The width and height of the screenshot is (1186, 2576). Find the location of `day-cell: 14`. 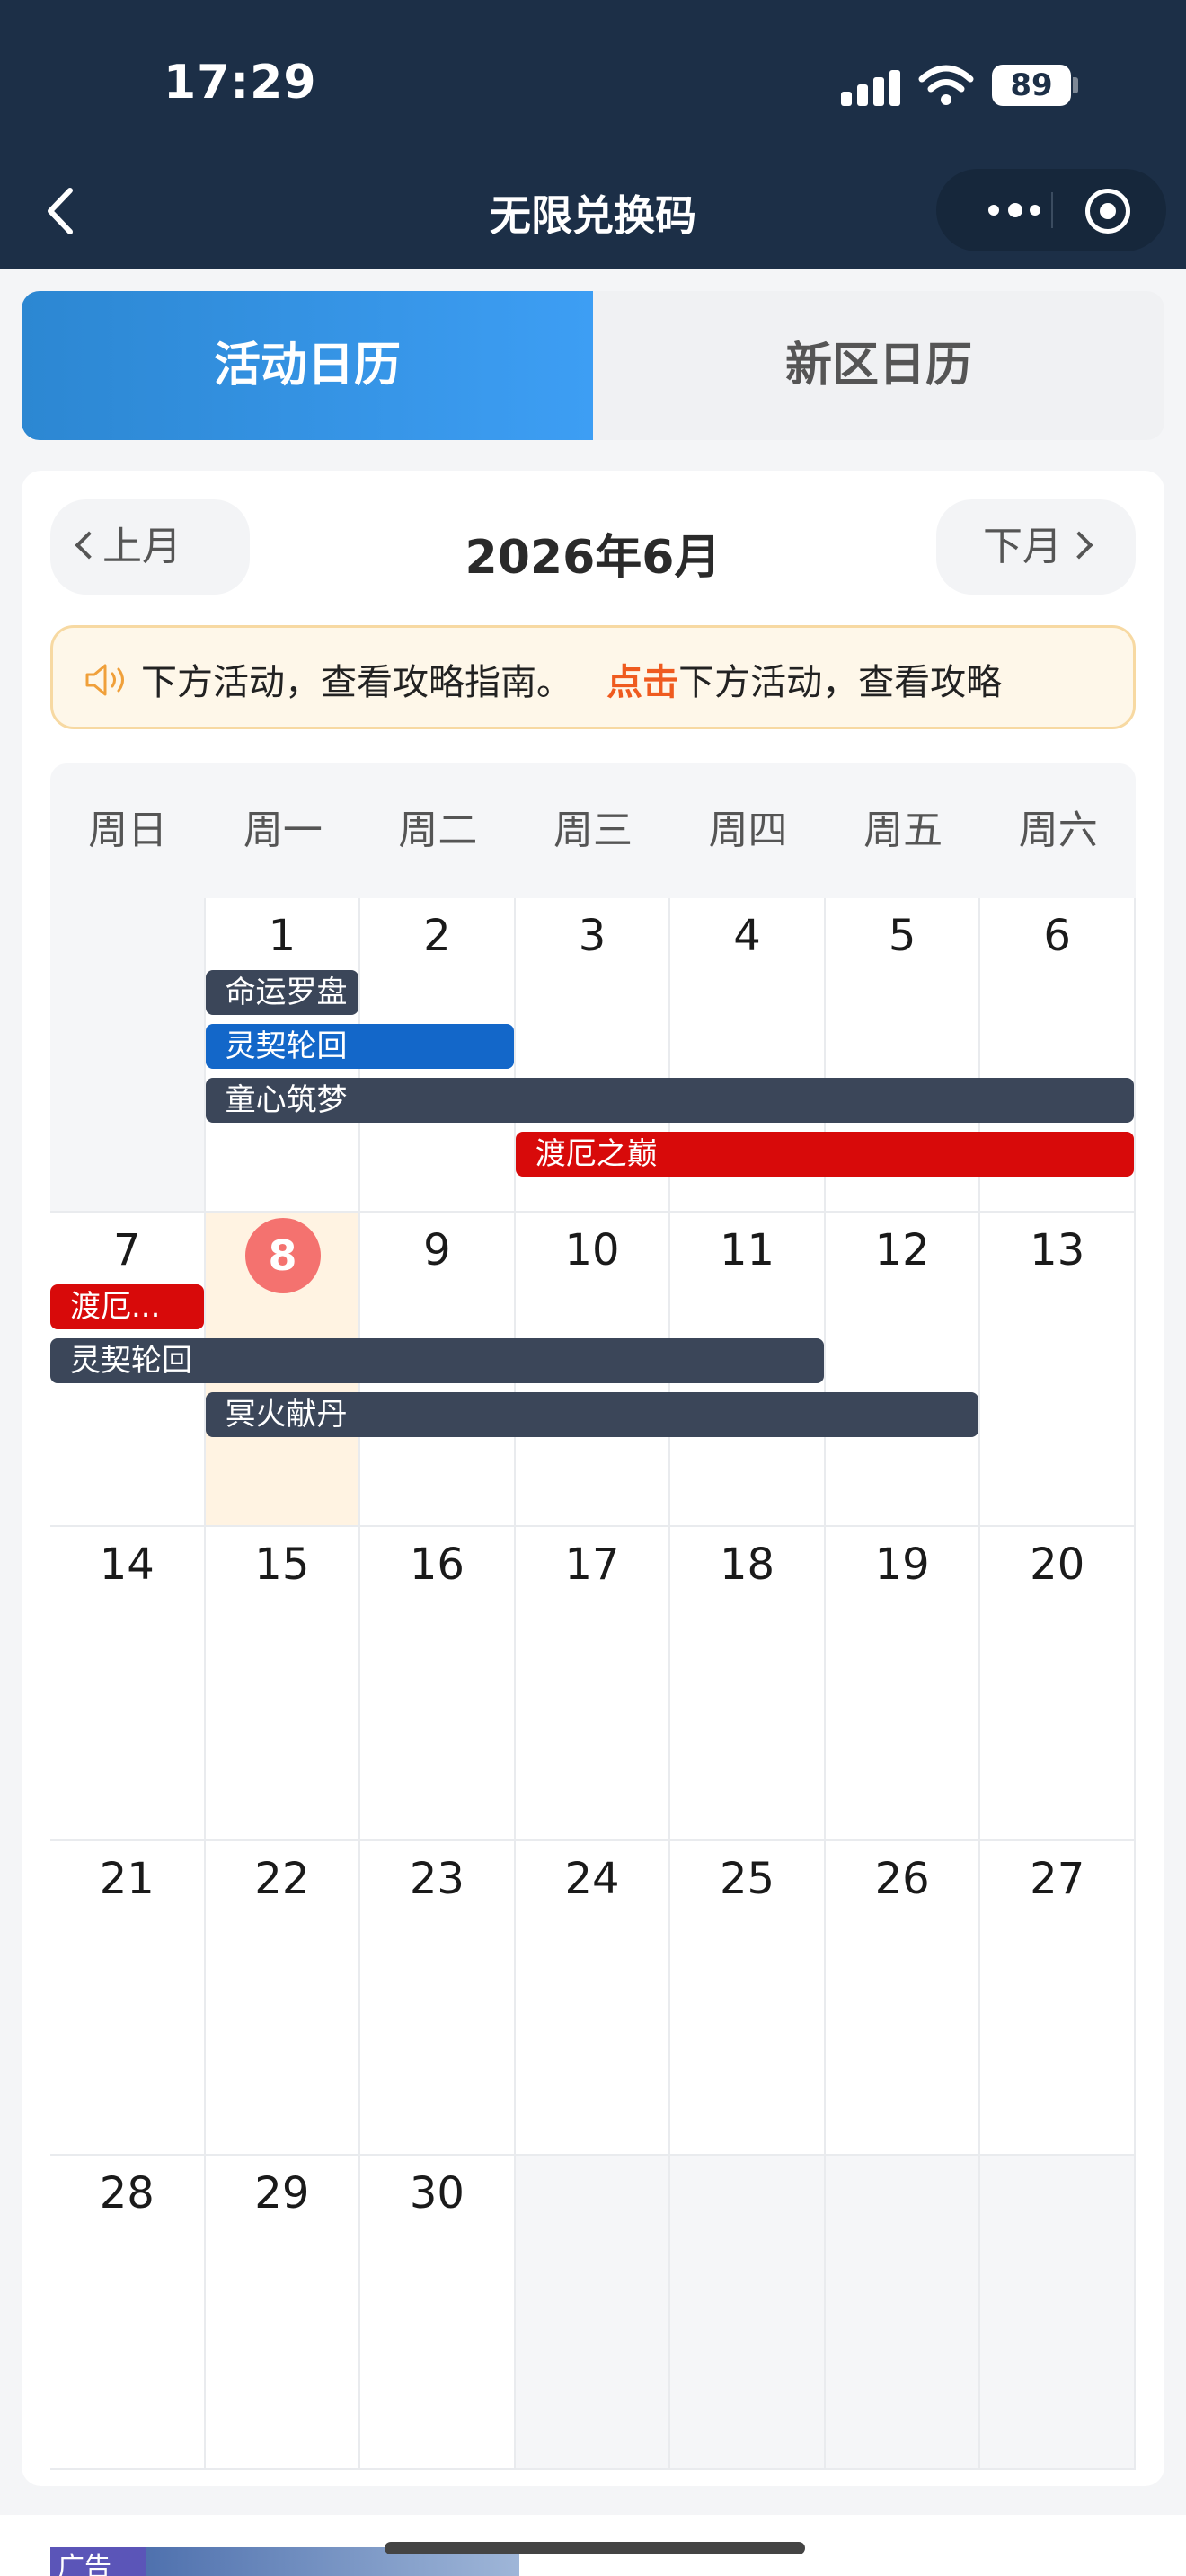

day-cell: 14 is located at coordinates (128, 1684).